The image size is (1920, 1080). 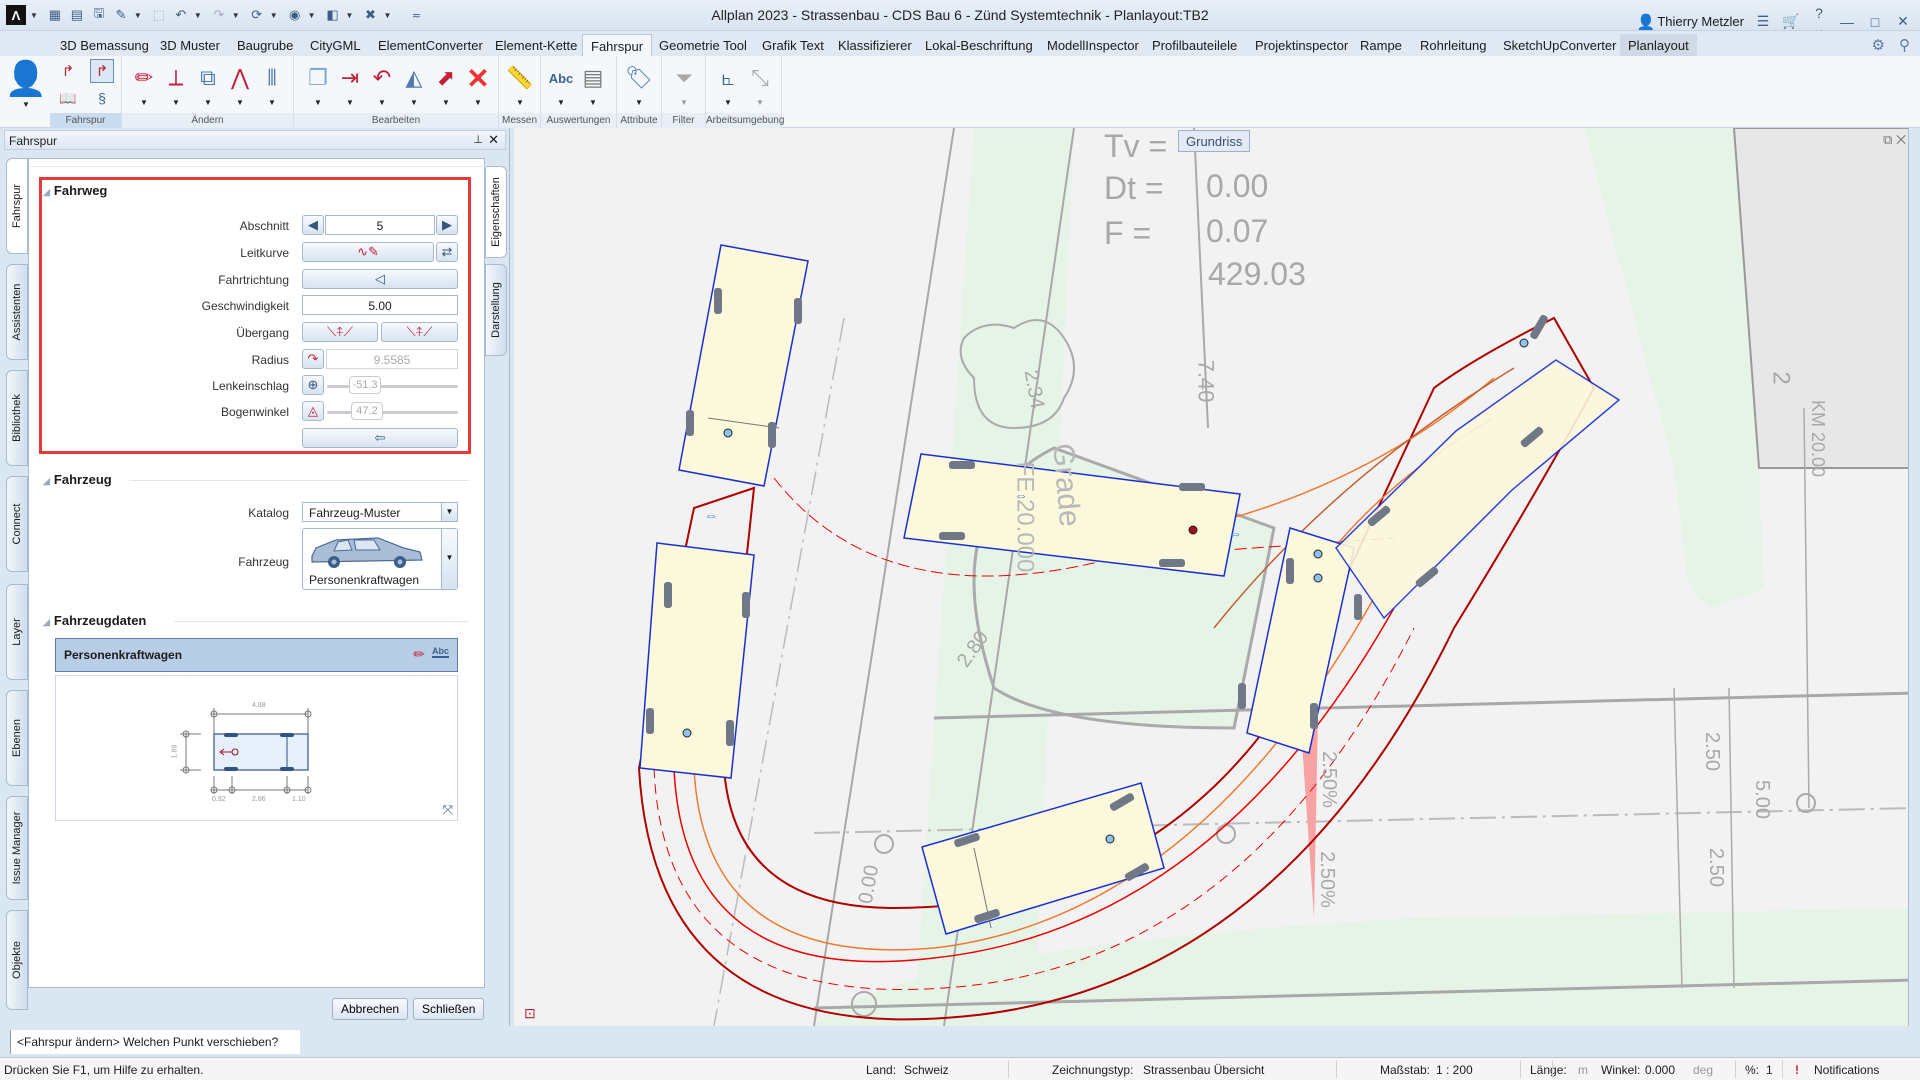 I want to click on filter-icon: ⏷, so click(x=684, y=78).